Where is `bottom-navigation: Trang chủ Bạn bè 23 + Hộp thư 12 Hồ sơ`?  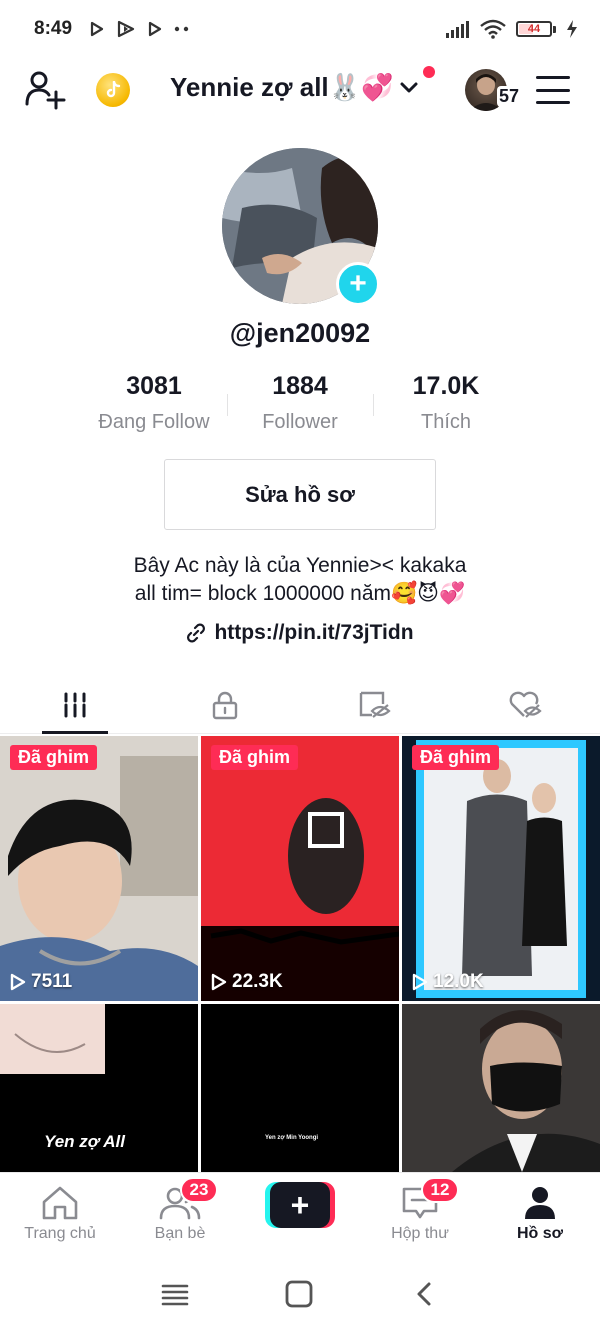 bottom-navigation: Trang chủ Bạn bè 23 + Hộp thư 12 Hồ sơ is located at coordinates (300, 1213).